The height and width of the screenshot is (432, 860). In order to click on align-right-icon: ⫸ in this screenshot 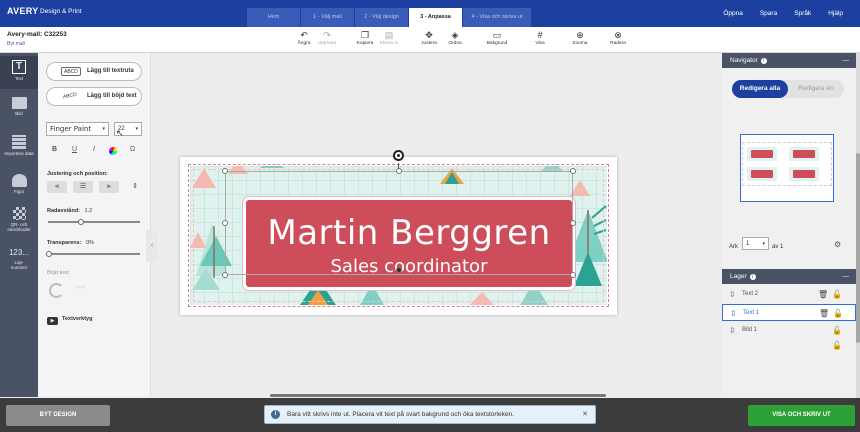, I will do `click(109, 187)`.